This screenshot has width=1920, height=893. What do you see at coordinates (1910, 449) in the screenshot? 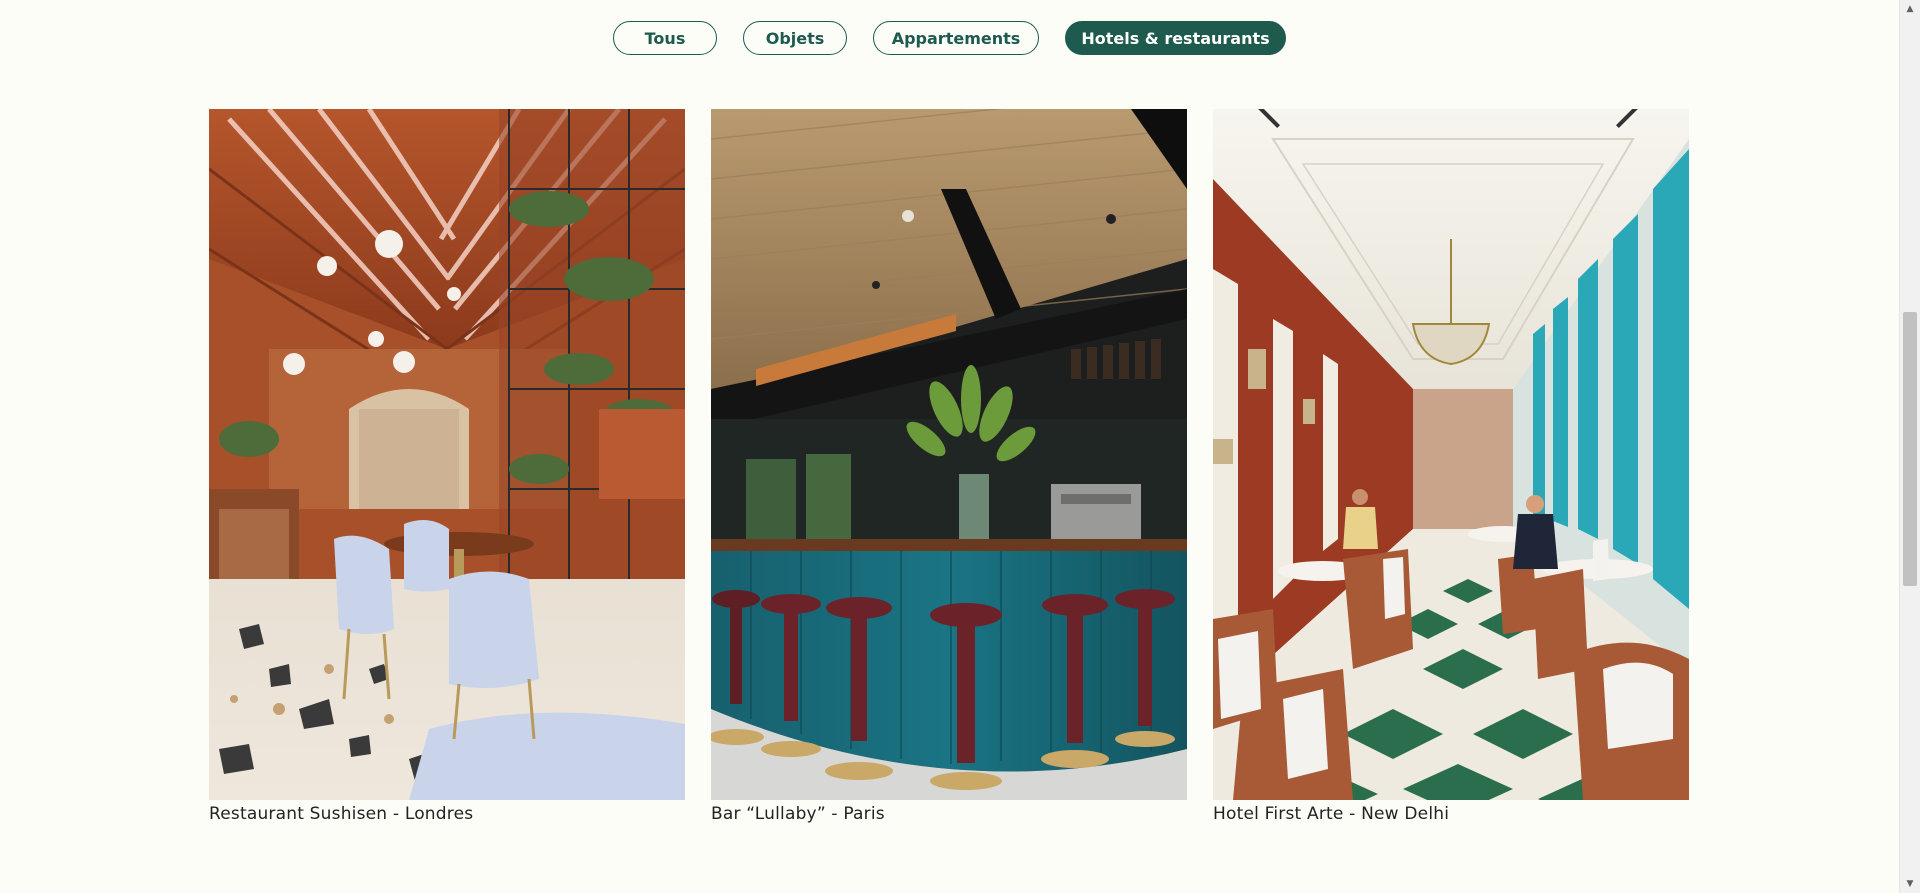
I see `scrollbar-thumb` at bounding box center [1910, 449].